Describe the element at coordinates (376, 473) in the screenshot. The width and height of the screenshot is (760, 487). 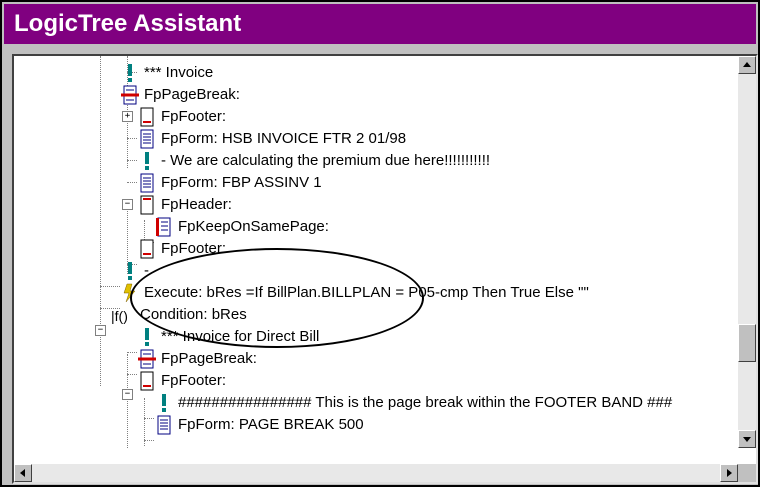
I see `horizontal-scrollbar` at that location.